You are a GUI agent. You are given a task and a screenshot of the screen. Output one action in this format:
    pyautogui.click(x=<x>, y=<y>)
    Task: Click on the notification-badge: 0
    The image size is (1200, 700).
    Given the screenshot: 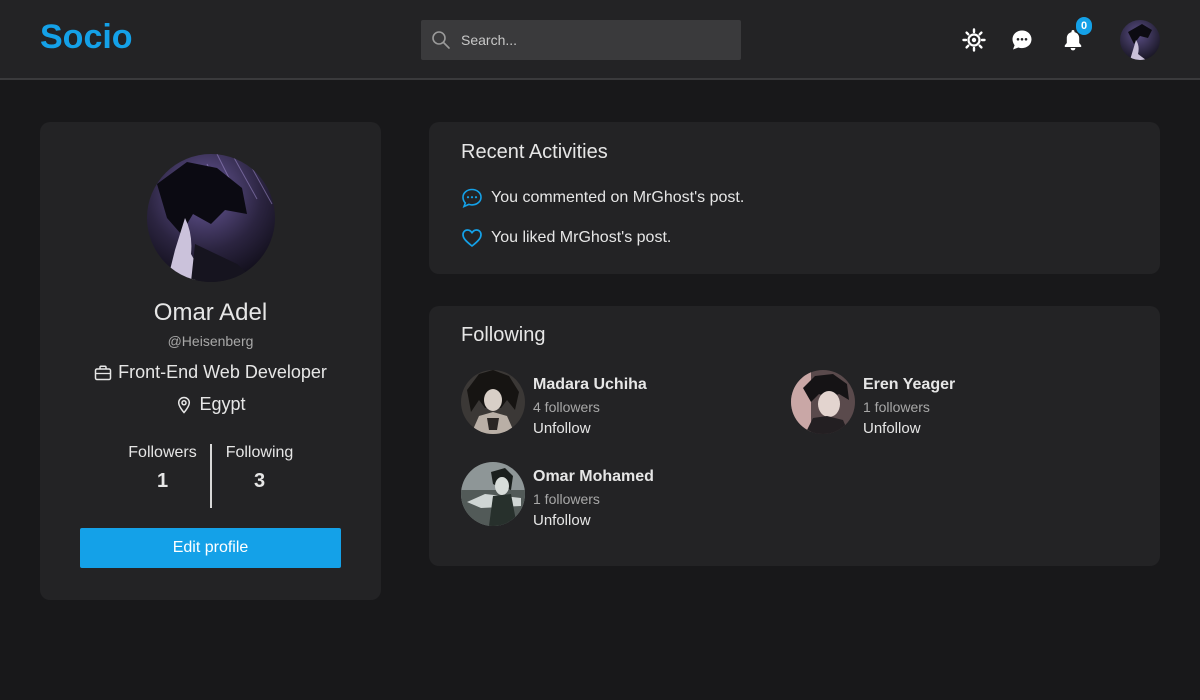 What is the action you would take?
    pyautogui.click(x=1084, y=26)
    